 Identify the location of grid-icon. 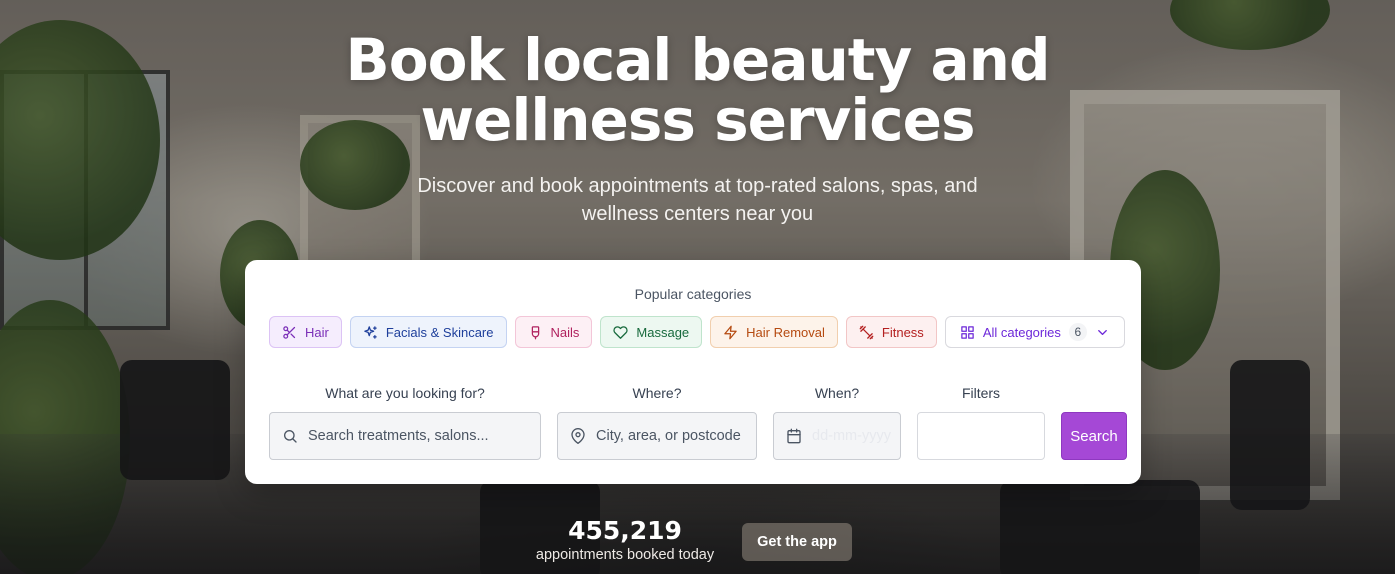
(967, 332).